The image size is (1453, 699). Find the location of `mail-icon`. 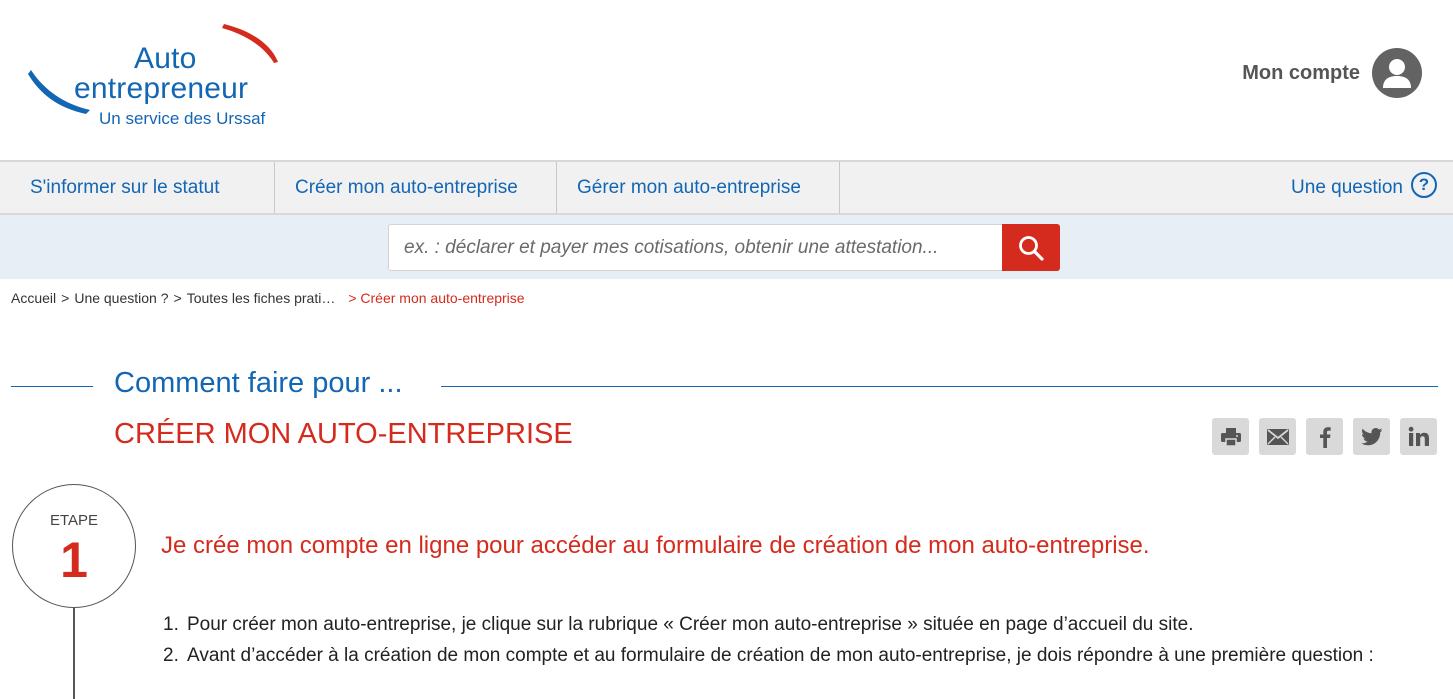

mail-icon is located at coordinates (1277, 436).